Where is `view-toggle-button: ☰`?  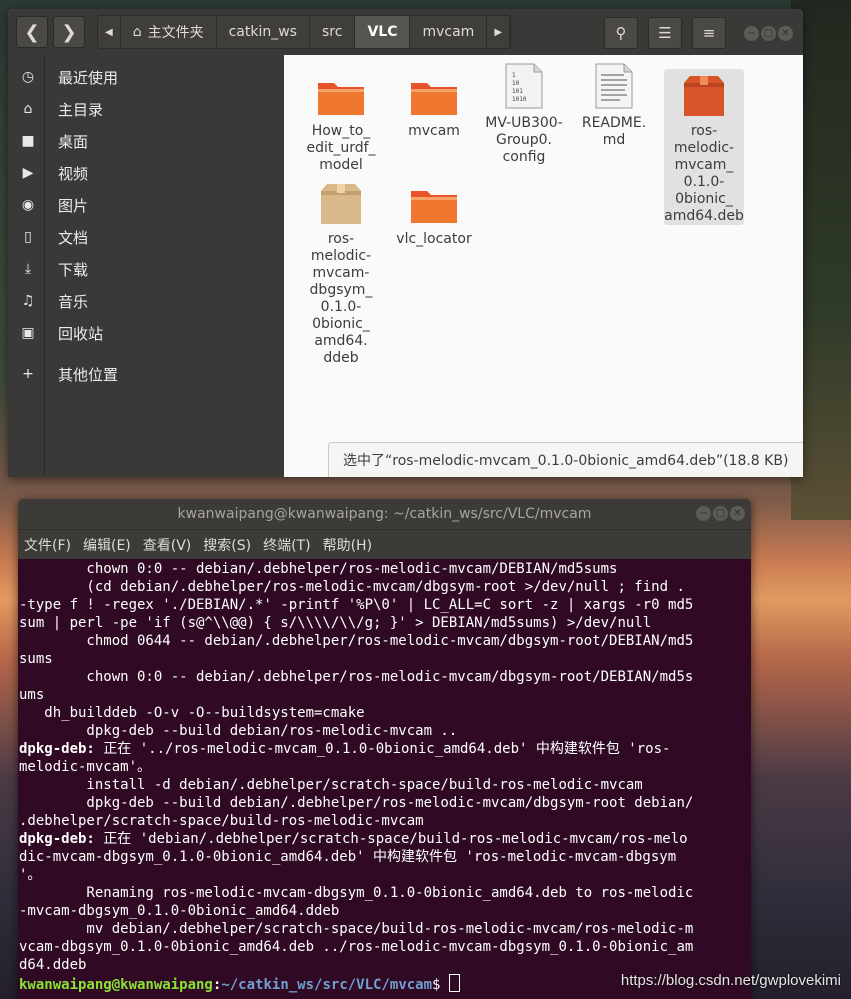 view-toggle-button: ☰ is located at coordinates (665, 33).